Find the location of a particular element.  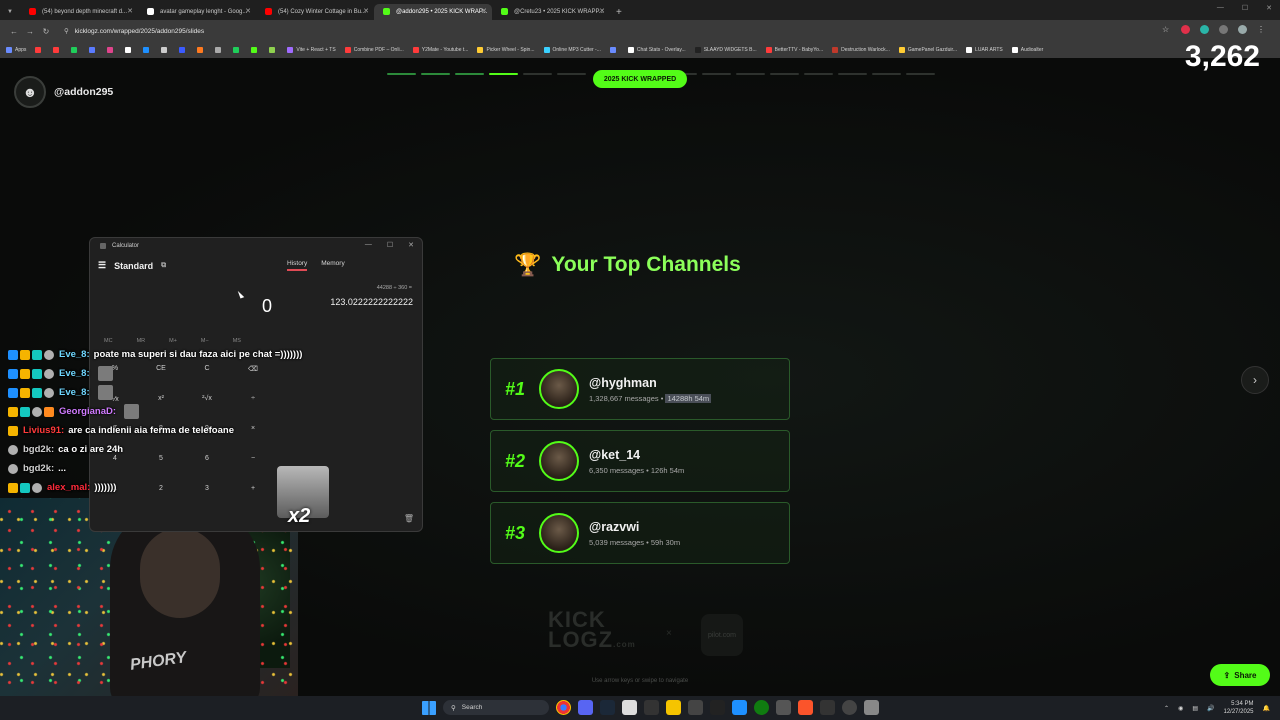

bookmark-item: Audioalter is located at coordinates (1027, 50).